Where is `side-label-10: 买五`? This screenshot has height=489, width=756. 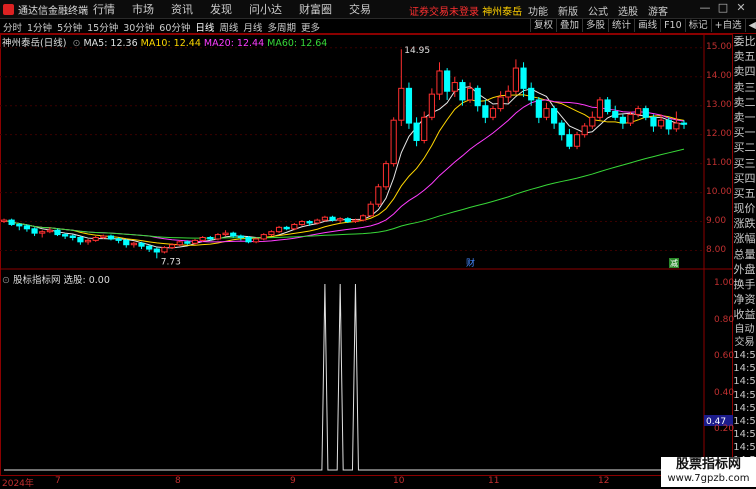
side-label-10: 买五 is located at coordinates (744, 193).